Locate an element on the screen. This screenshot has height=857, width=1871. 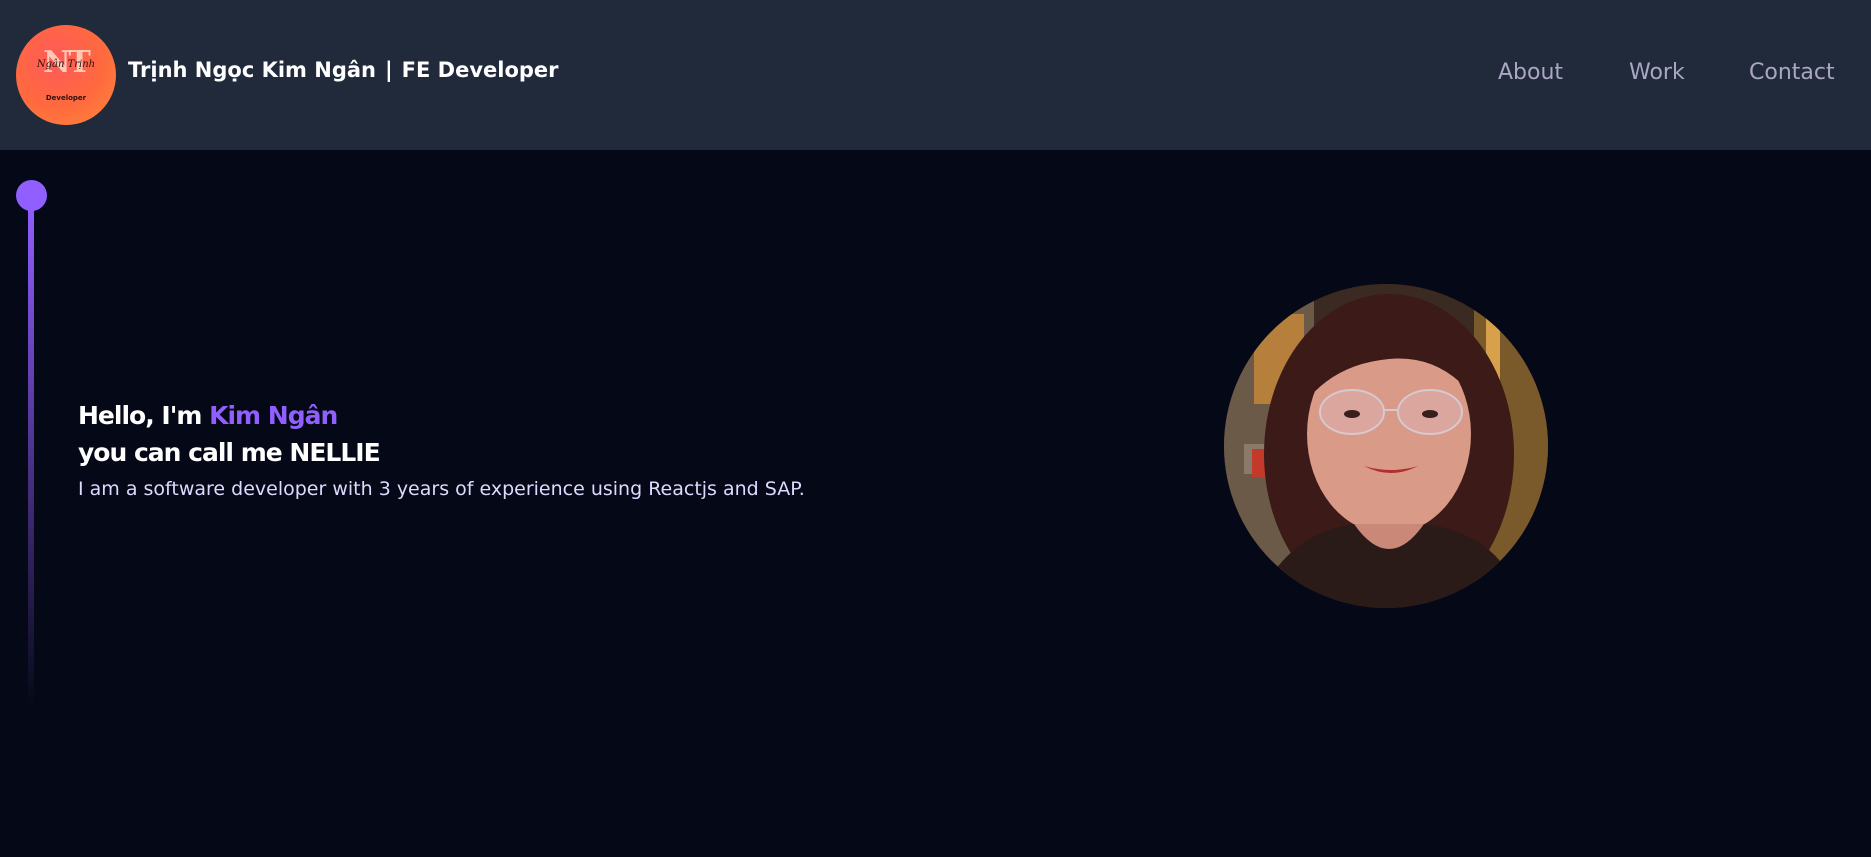
timeline-line is located at coordinates (31, 457).